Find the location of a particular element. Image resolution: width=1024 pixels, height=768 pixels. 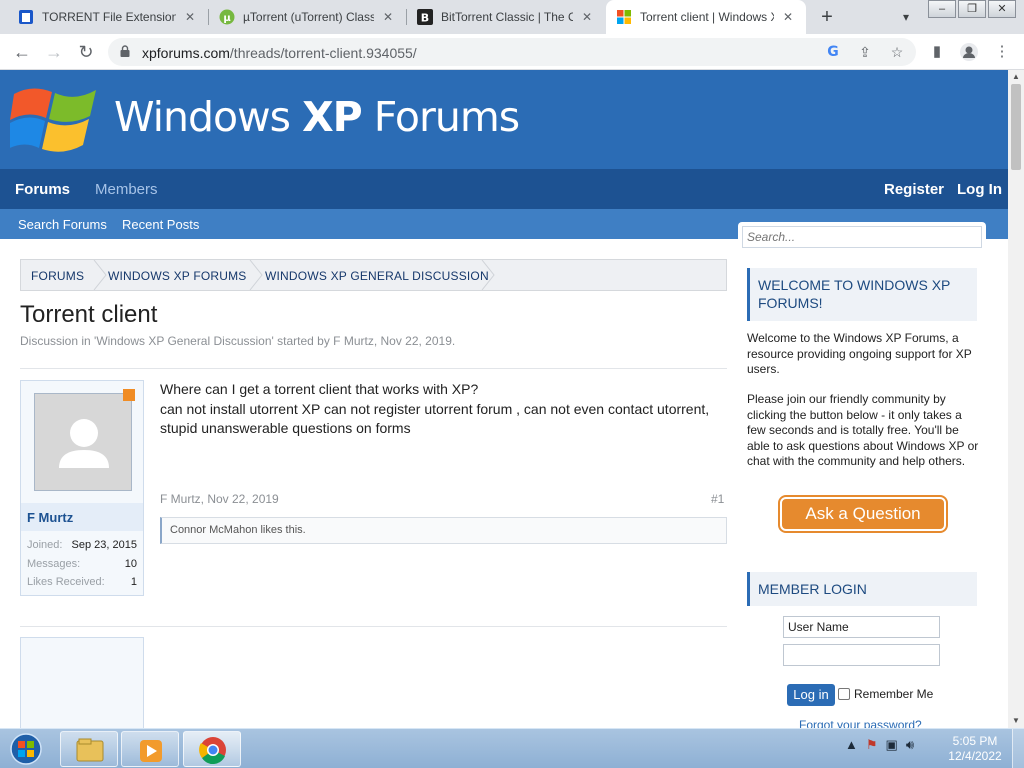

next-post-user-card is located at coordinates (82, 682).